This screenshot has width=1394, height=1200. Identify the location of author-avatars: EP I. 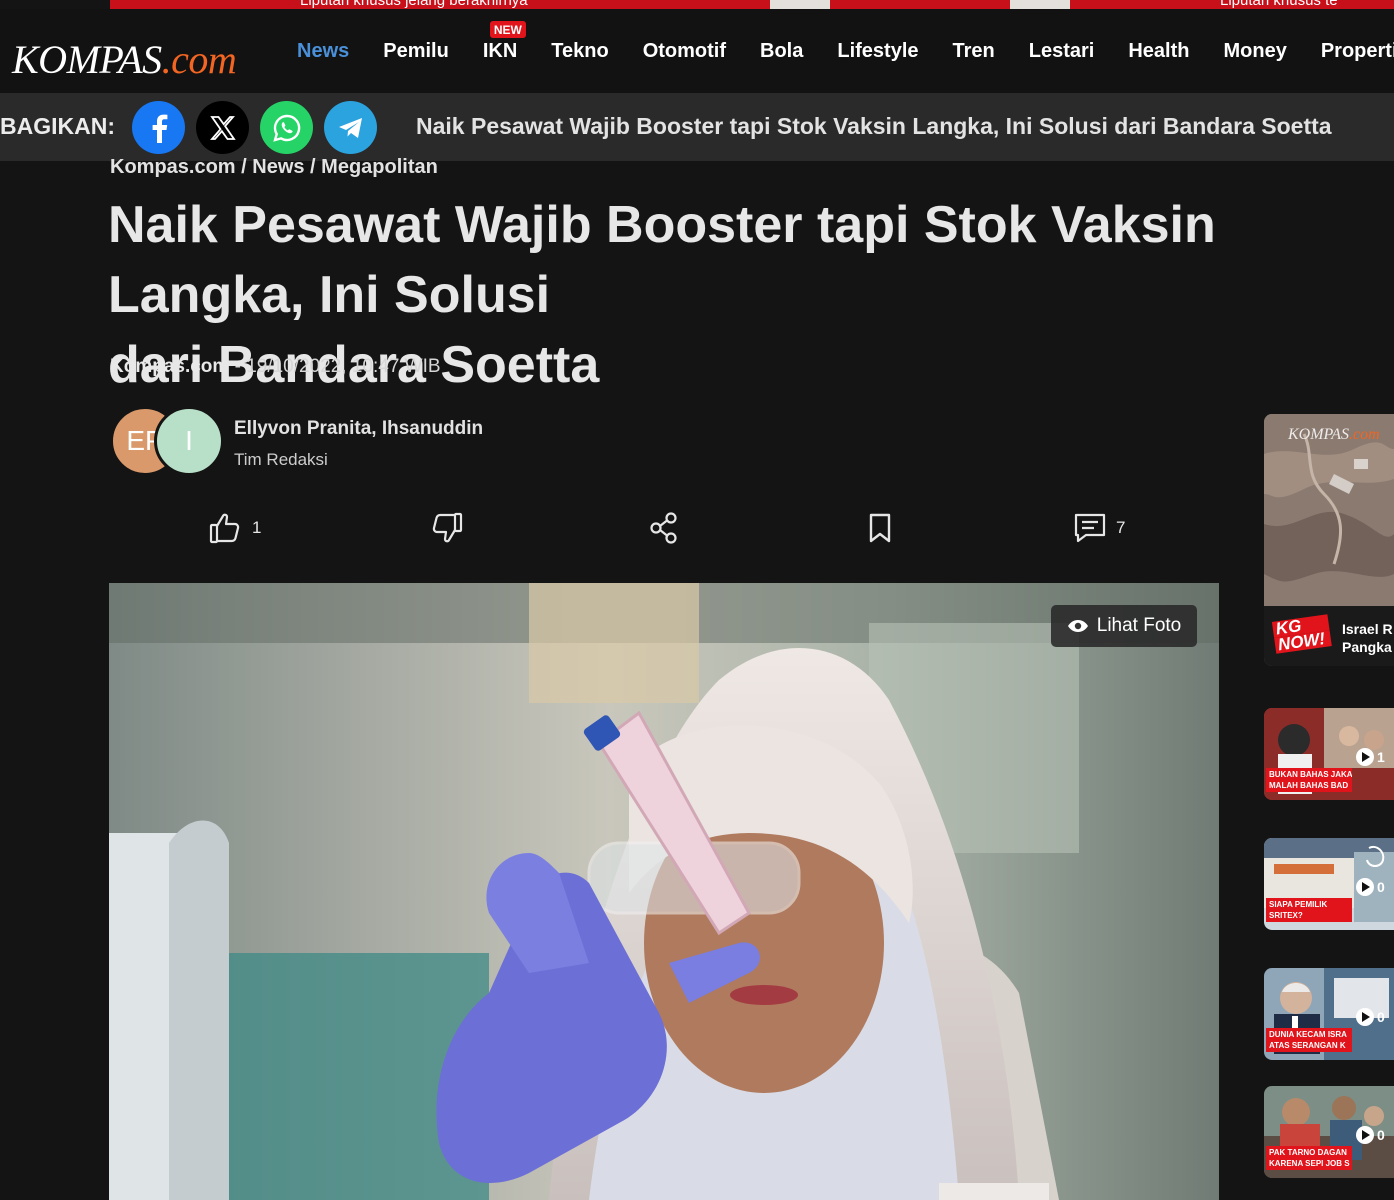
(170, 441).